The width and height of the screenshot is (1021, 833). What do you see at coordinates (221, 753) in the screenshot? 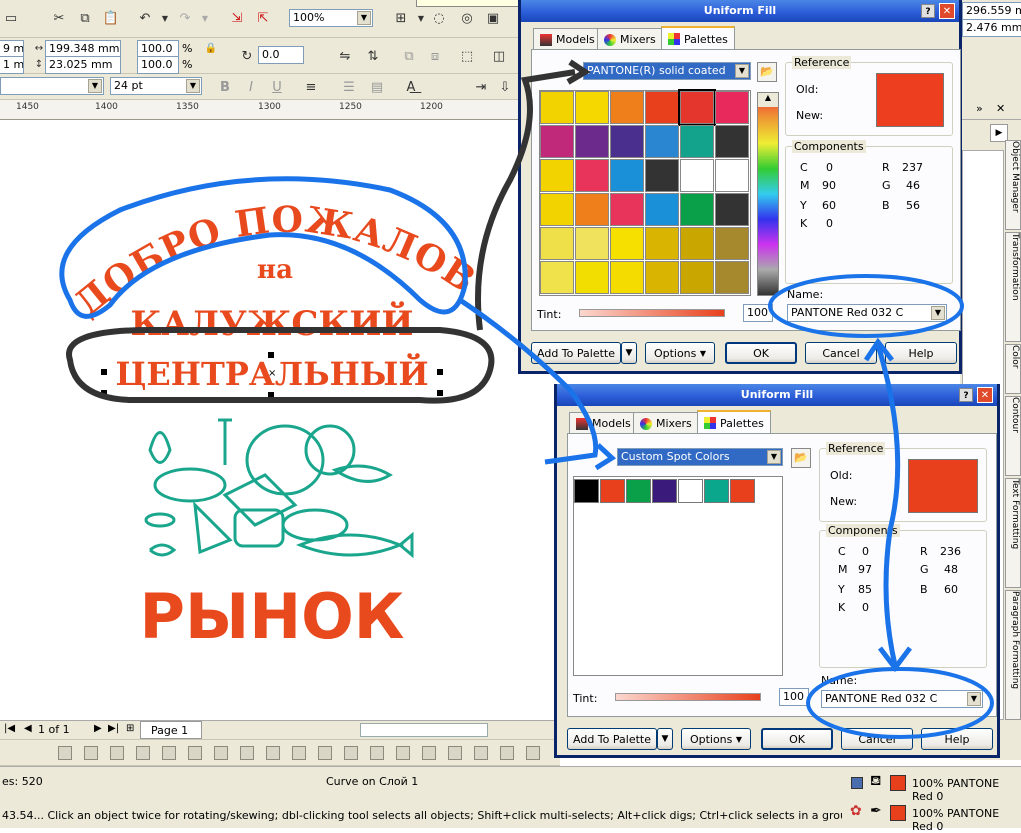
I see `distribute-h-icon` at bounding box center [221, 753].